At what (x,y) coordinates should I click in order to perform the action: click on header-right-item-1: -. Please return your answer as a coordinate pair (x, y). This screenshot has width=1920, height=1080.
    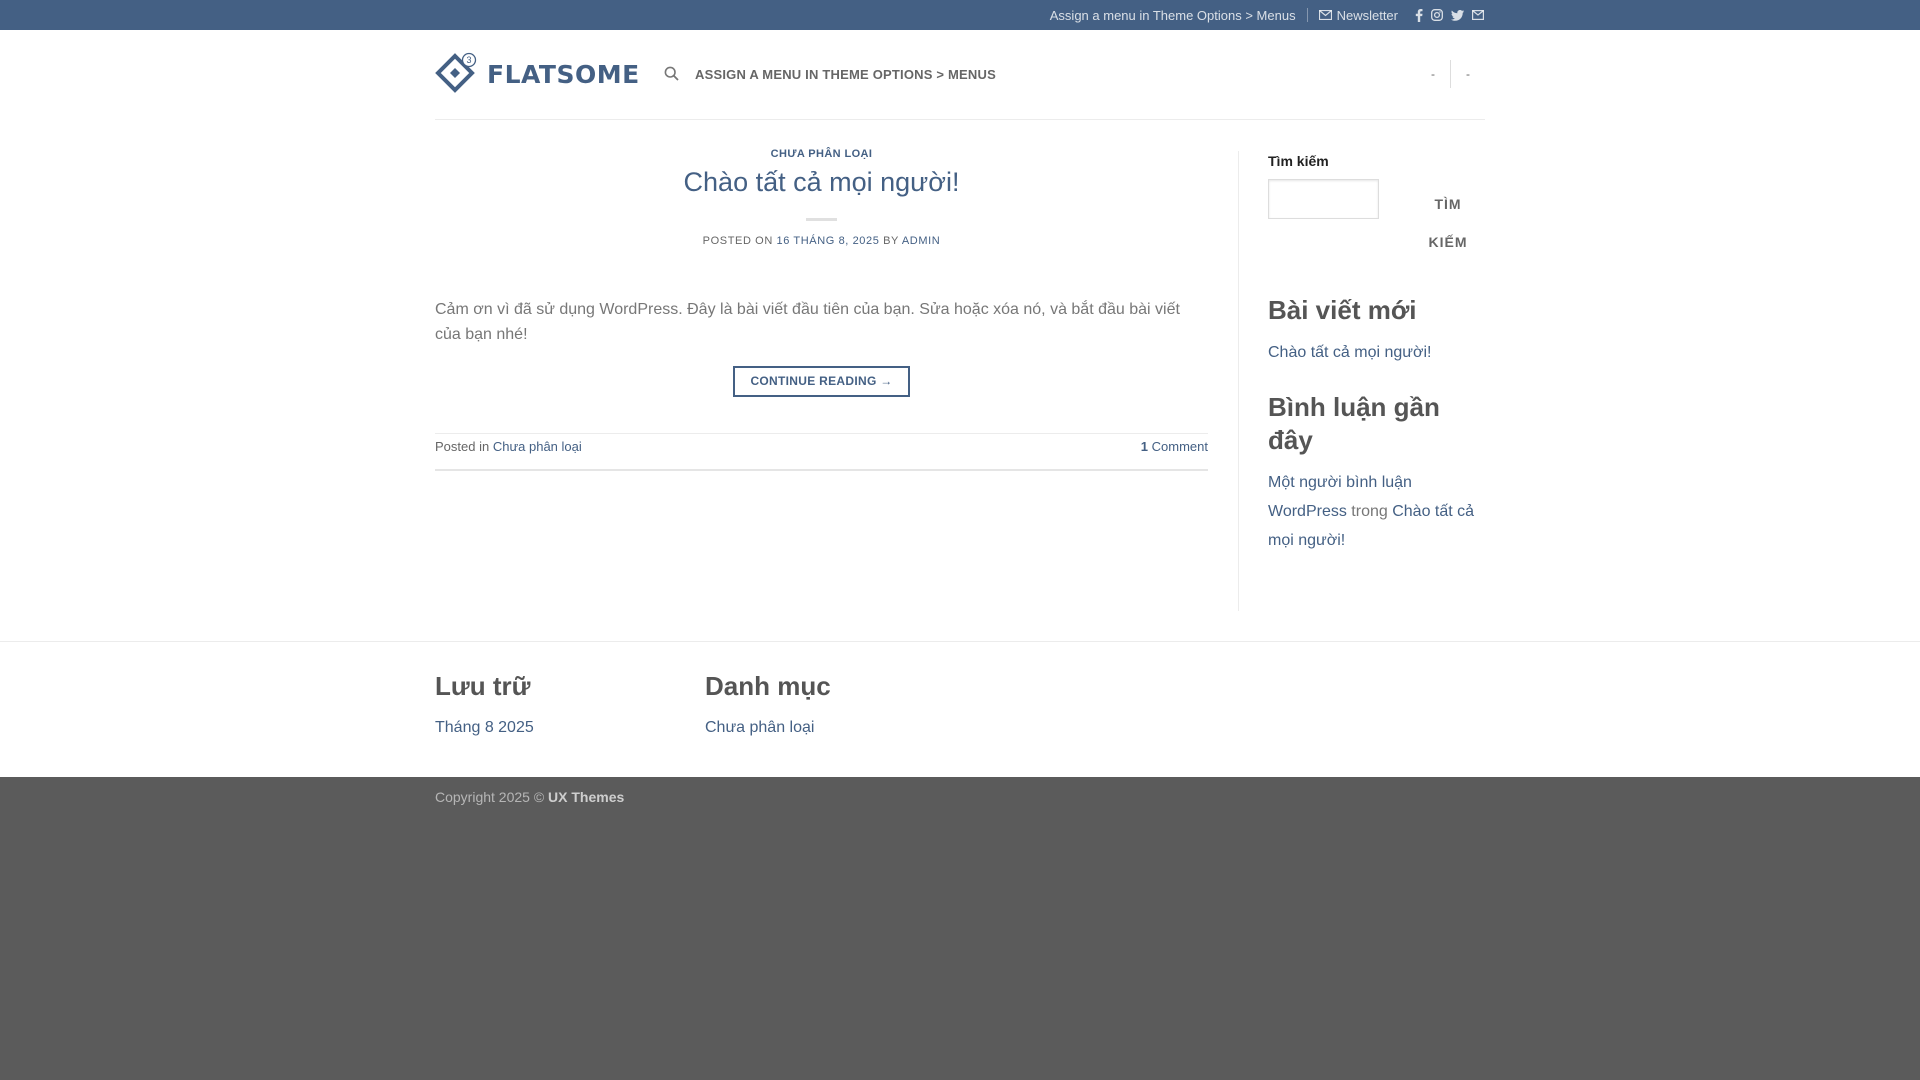
    Looking at the image, I should click on (1433, 74).